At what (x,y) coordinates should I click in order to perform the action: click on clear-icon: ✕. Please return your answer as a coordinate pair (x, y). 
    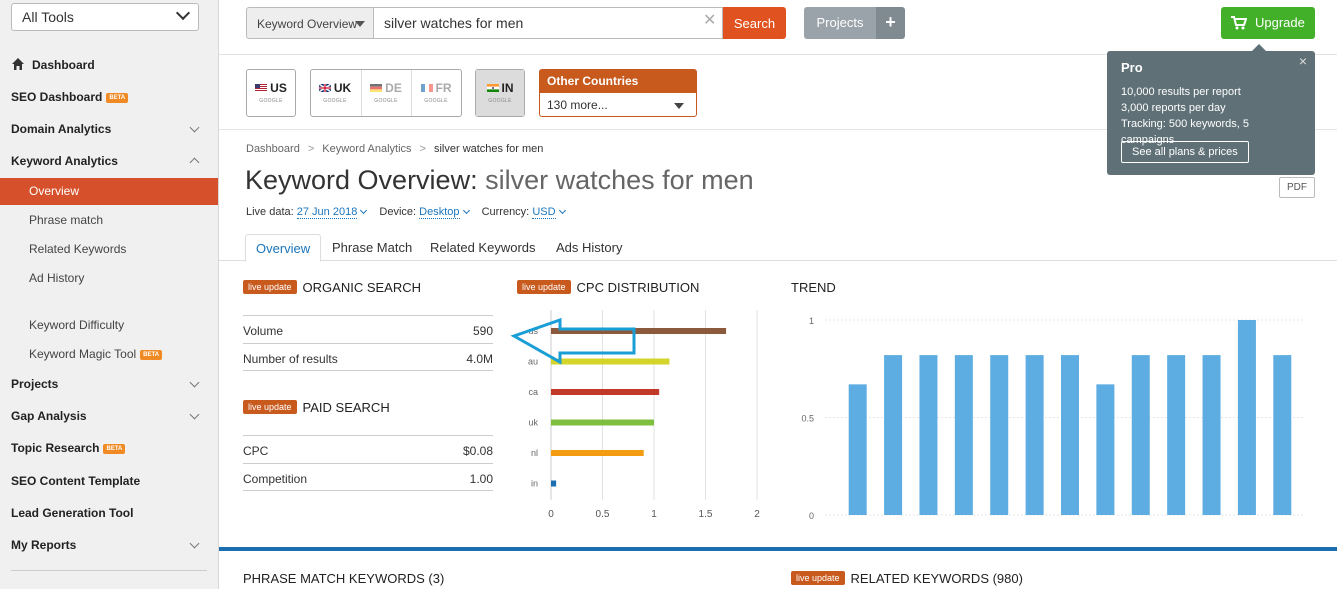
    Looking at the image, I should click on (709, 21).